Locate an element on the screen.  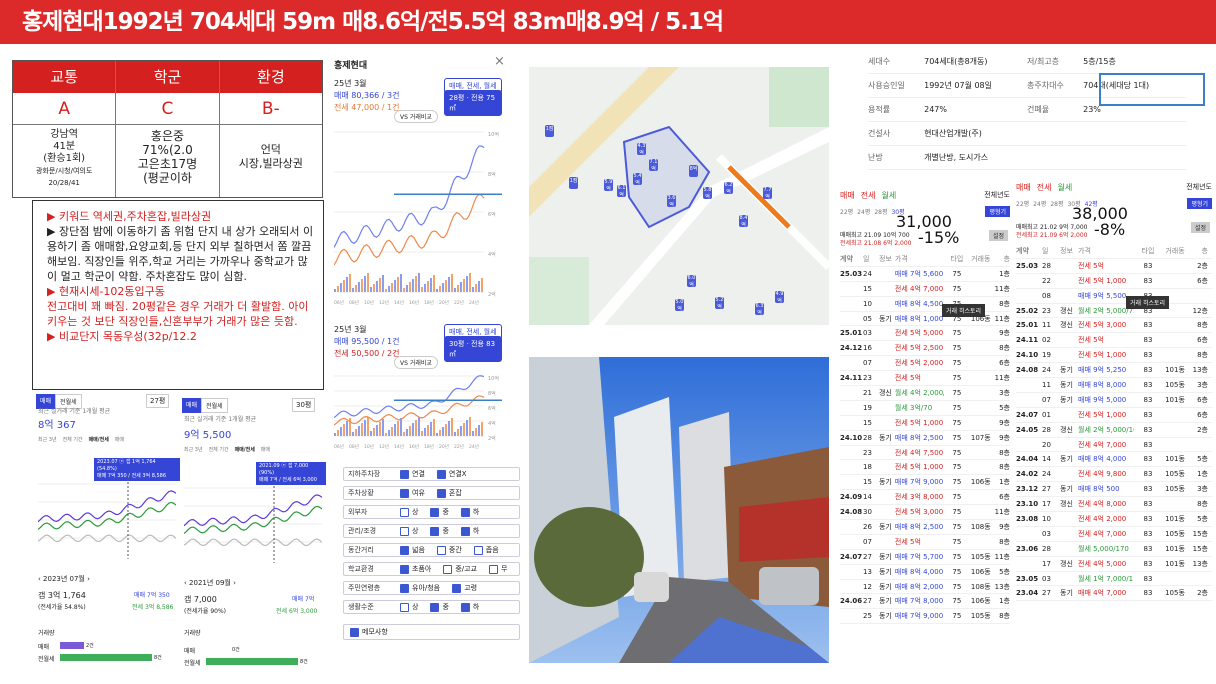
table-row: 15 전세 5억 1,000 75 9층 is located at coordinates (925, 423).